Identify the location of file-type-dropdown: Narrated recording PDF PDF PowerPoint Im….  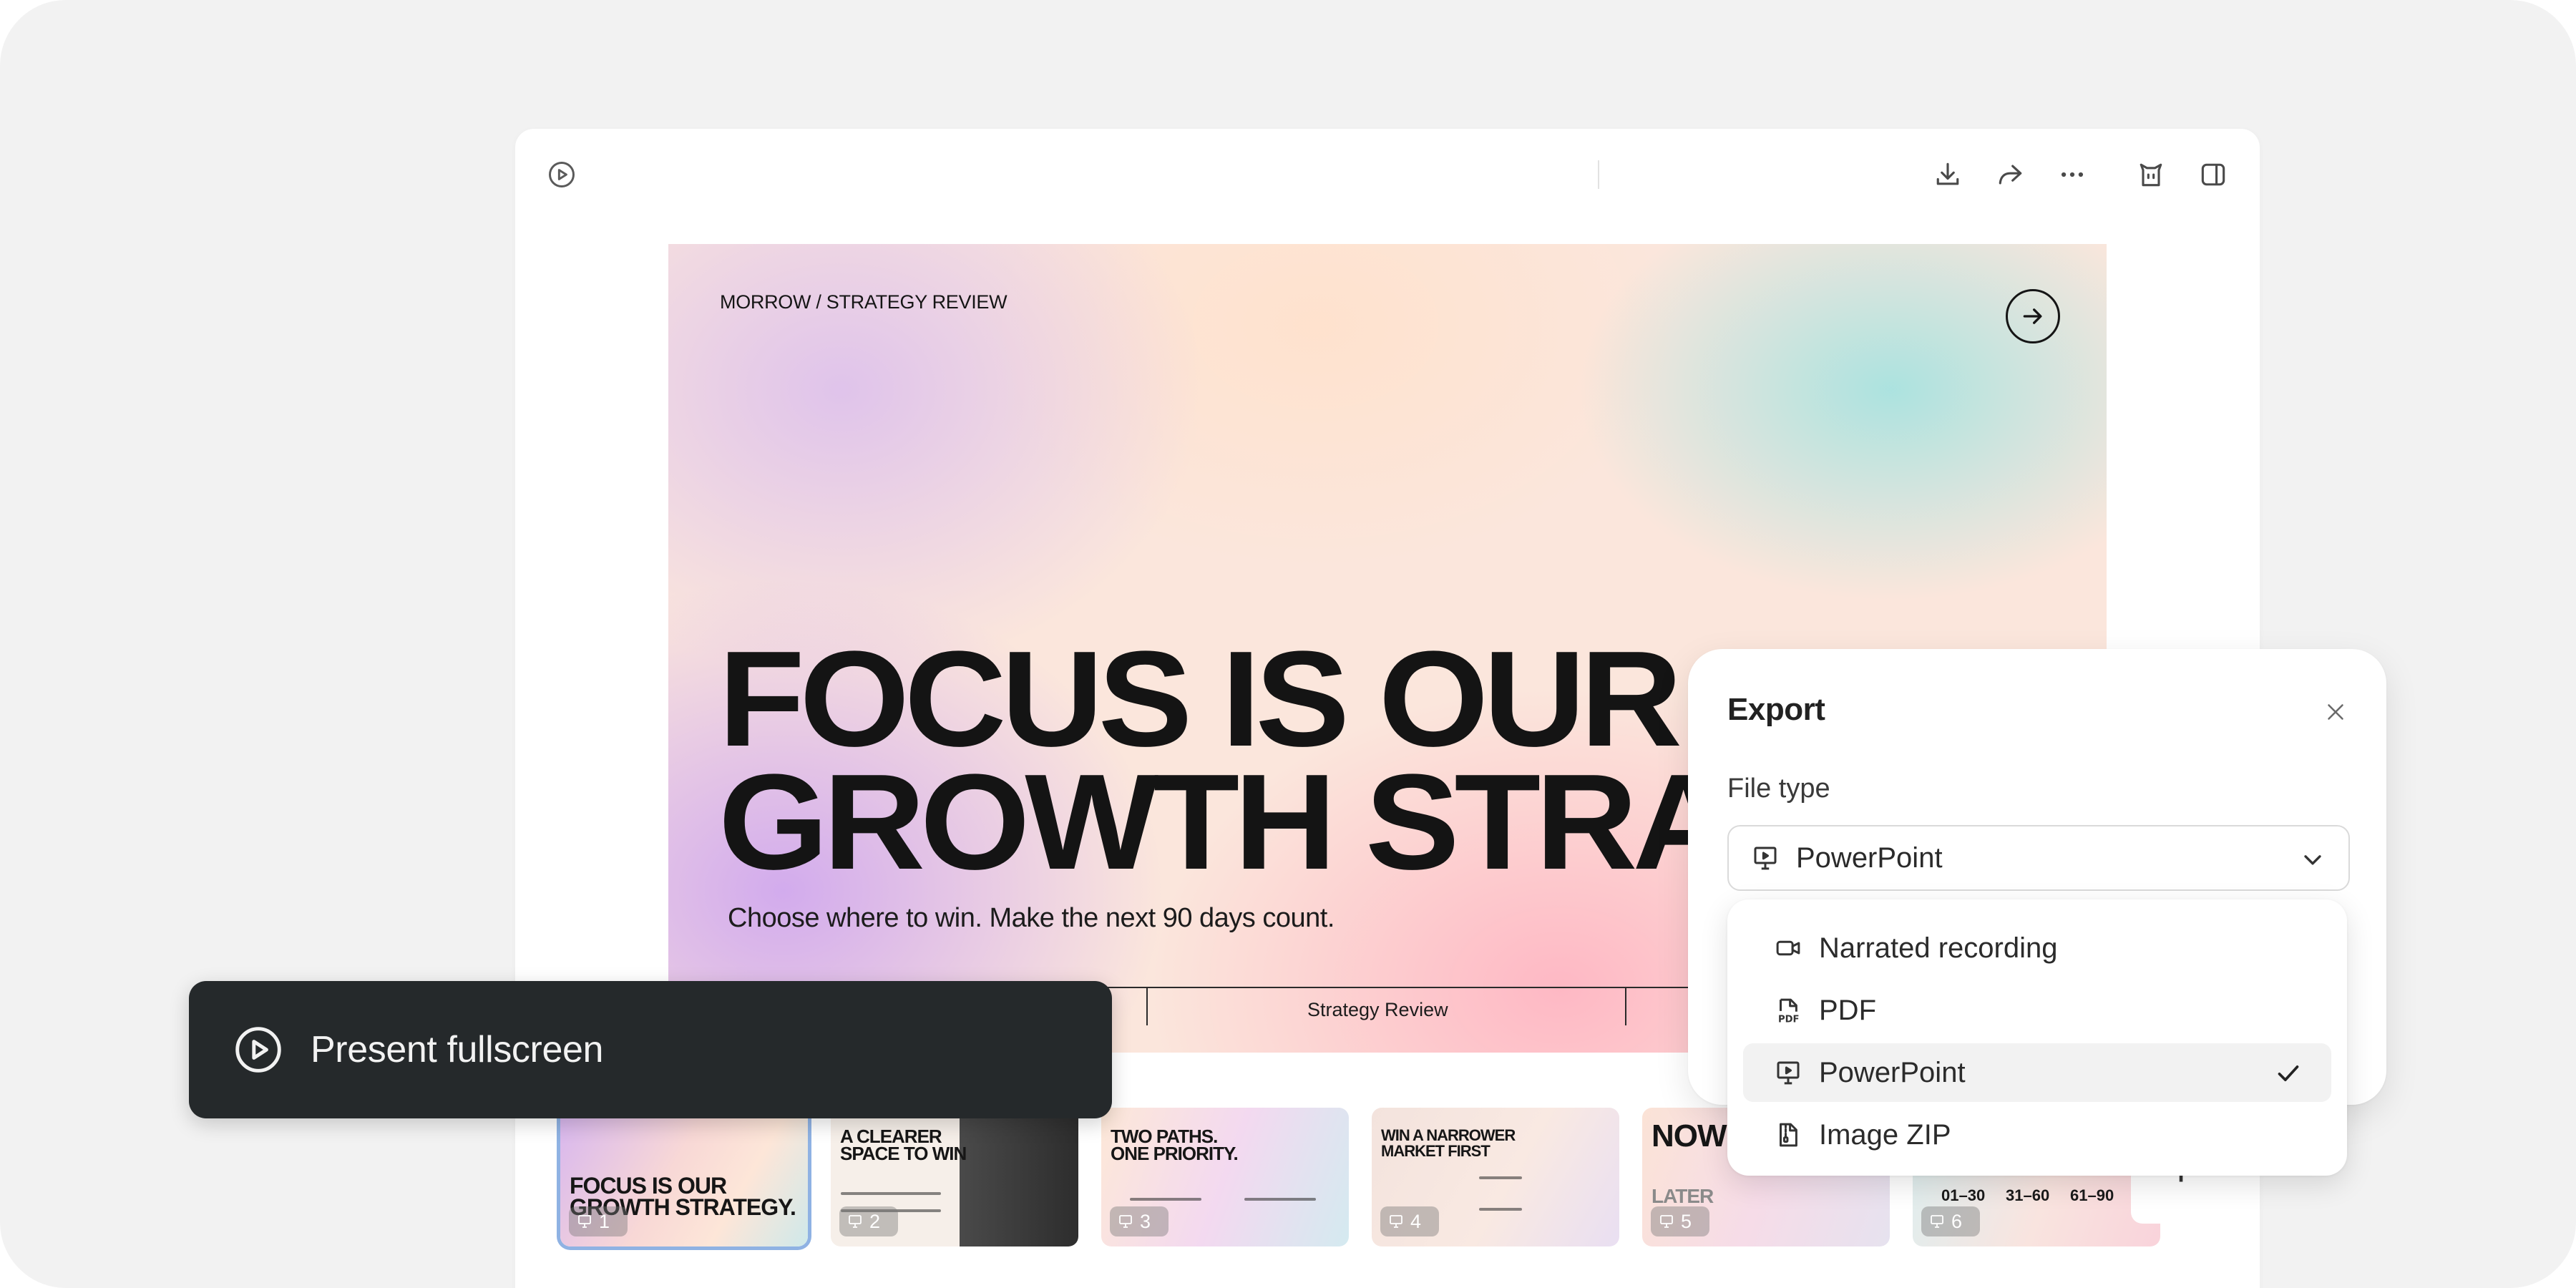
(2037, 1037).